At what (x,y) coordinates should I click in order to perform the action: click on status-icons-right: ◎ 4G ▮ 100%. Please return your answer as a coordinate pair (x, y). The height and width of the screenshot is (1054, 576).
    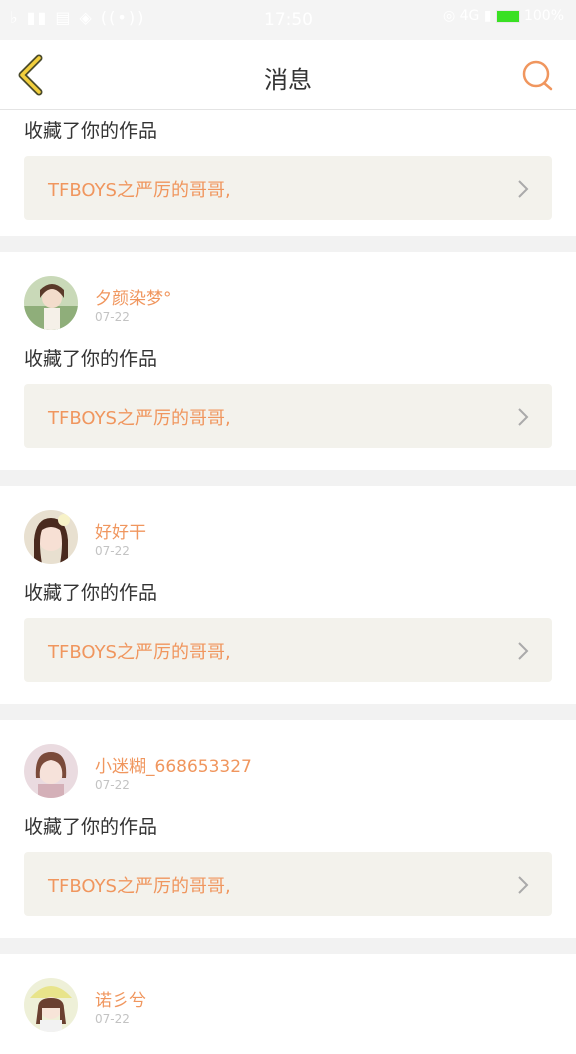
    Looking at the image, I should click on (503, 16).